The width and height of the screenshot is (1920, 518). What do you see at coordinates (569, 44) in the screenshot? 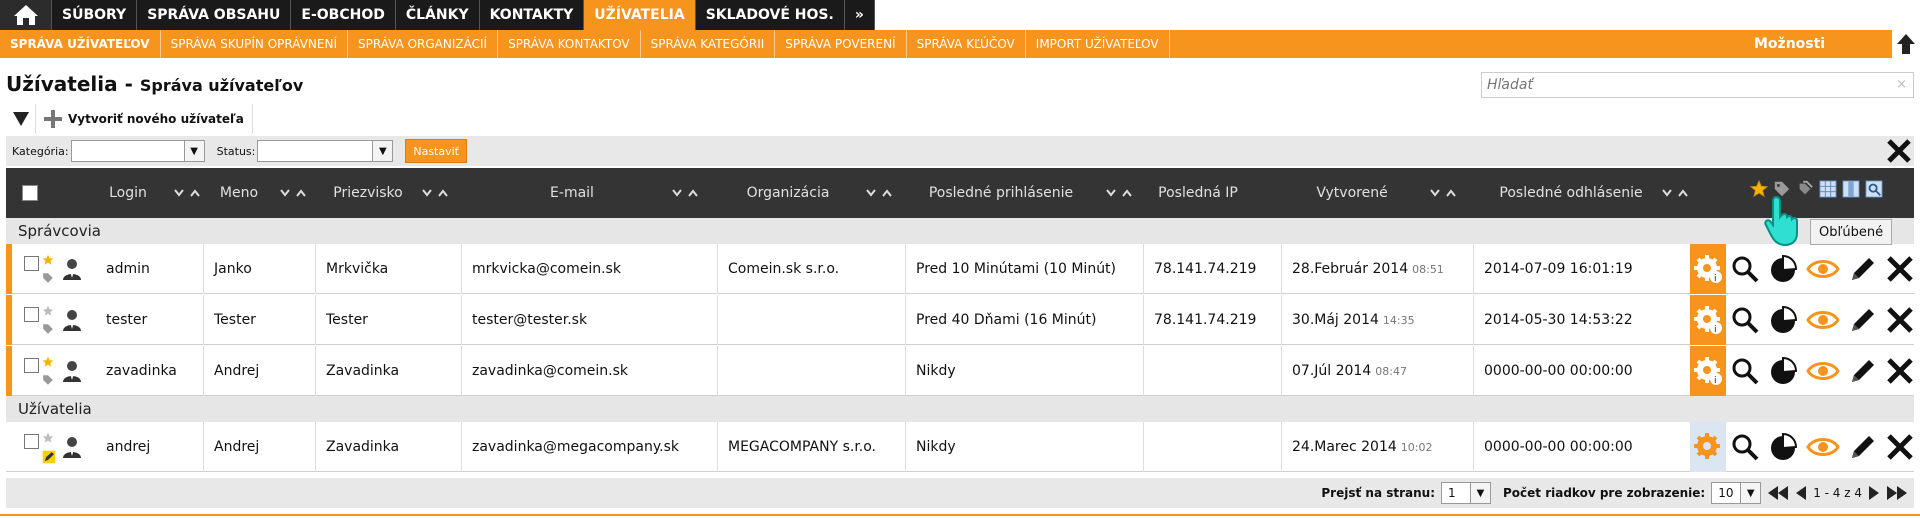
I see `sub-menu-item-contacts: SPRÁVA KONTAKTOV` at bounding box center [569, 44].